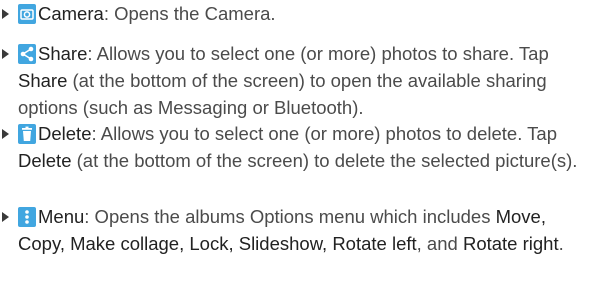 The width and height of the screenshot is (589, 292). Describe the element at coordinates (43, 80) in the screenshot. I see `item-term-inline: Share` at that location.